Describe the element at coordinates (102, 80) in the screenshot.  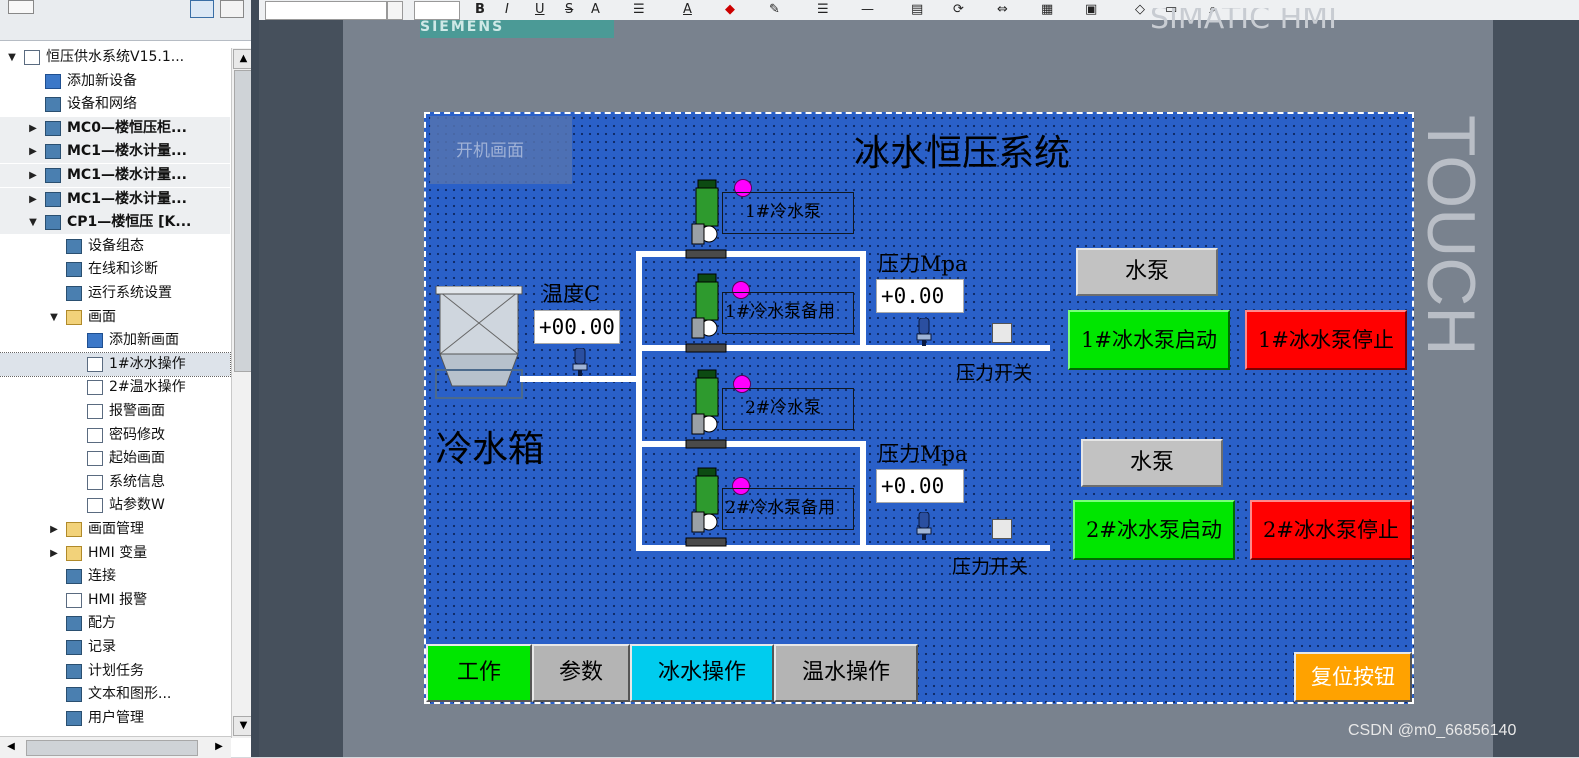
I see `tree-item-label: 添加新设备` at that location.